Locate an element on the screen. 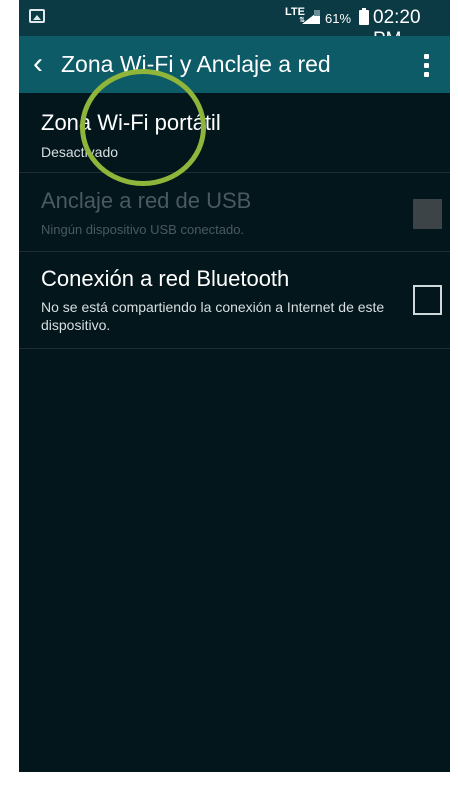 The height and width of the screenshot is (786, 458). gallery-icon is located at coordinates (37, 16).